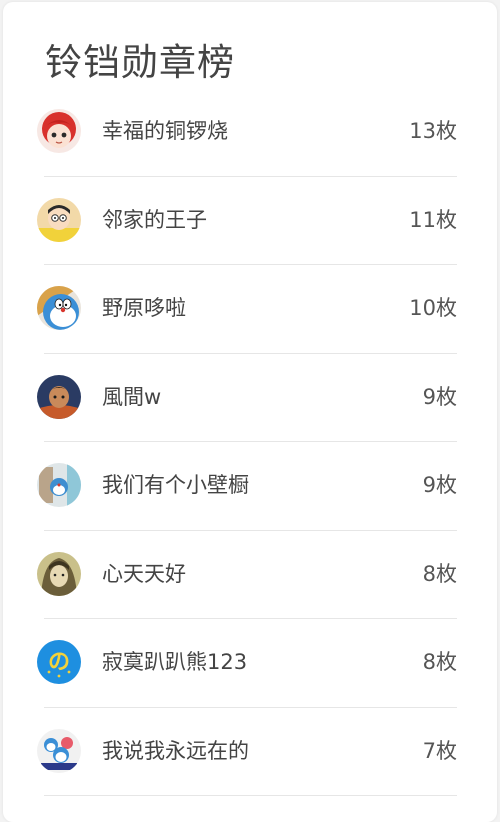  Describe the element at coordinates (250, 221) in the screenshot. I see `list-item: 邻家的王子 11枚` at that location.